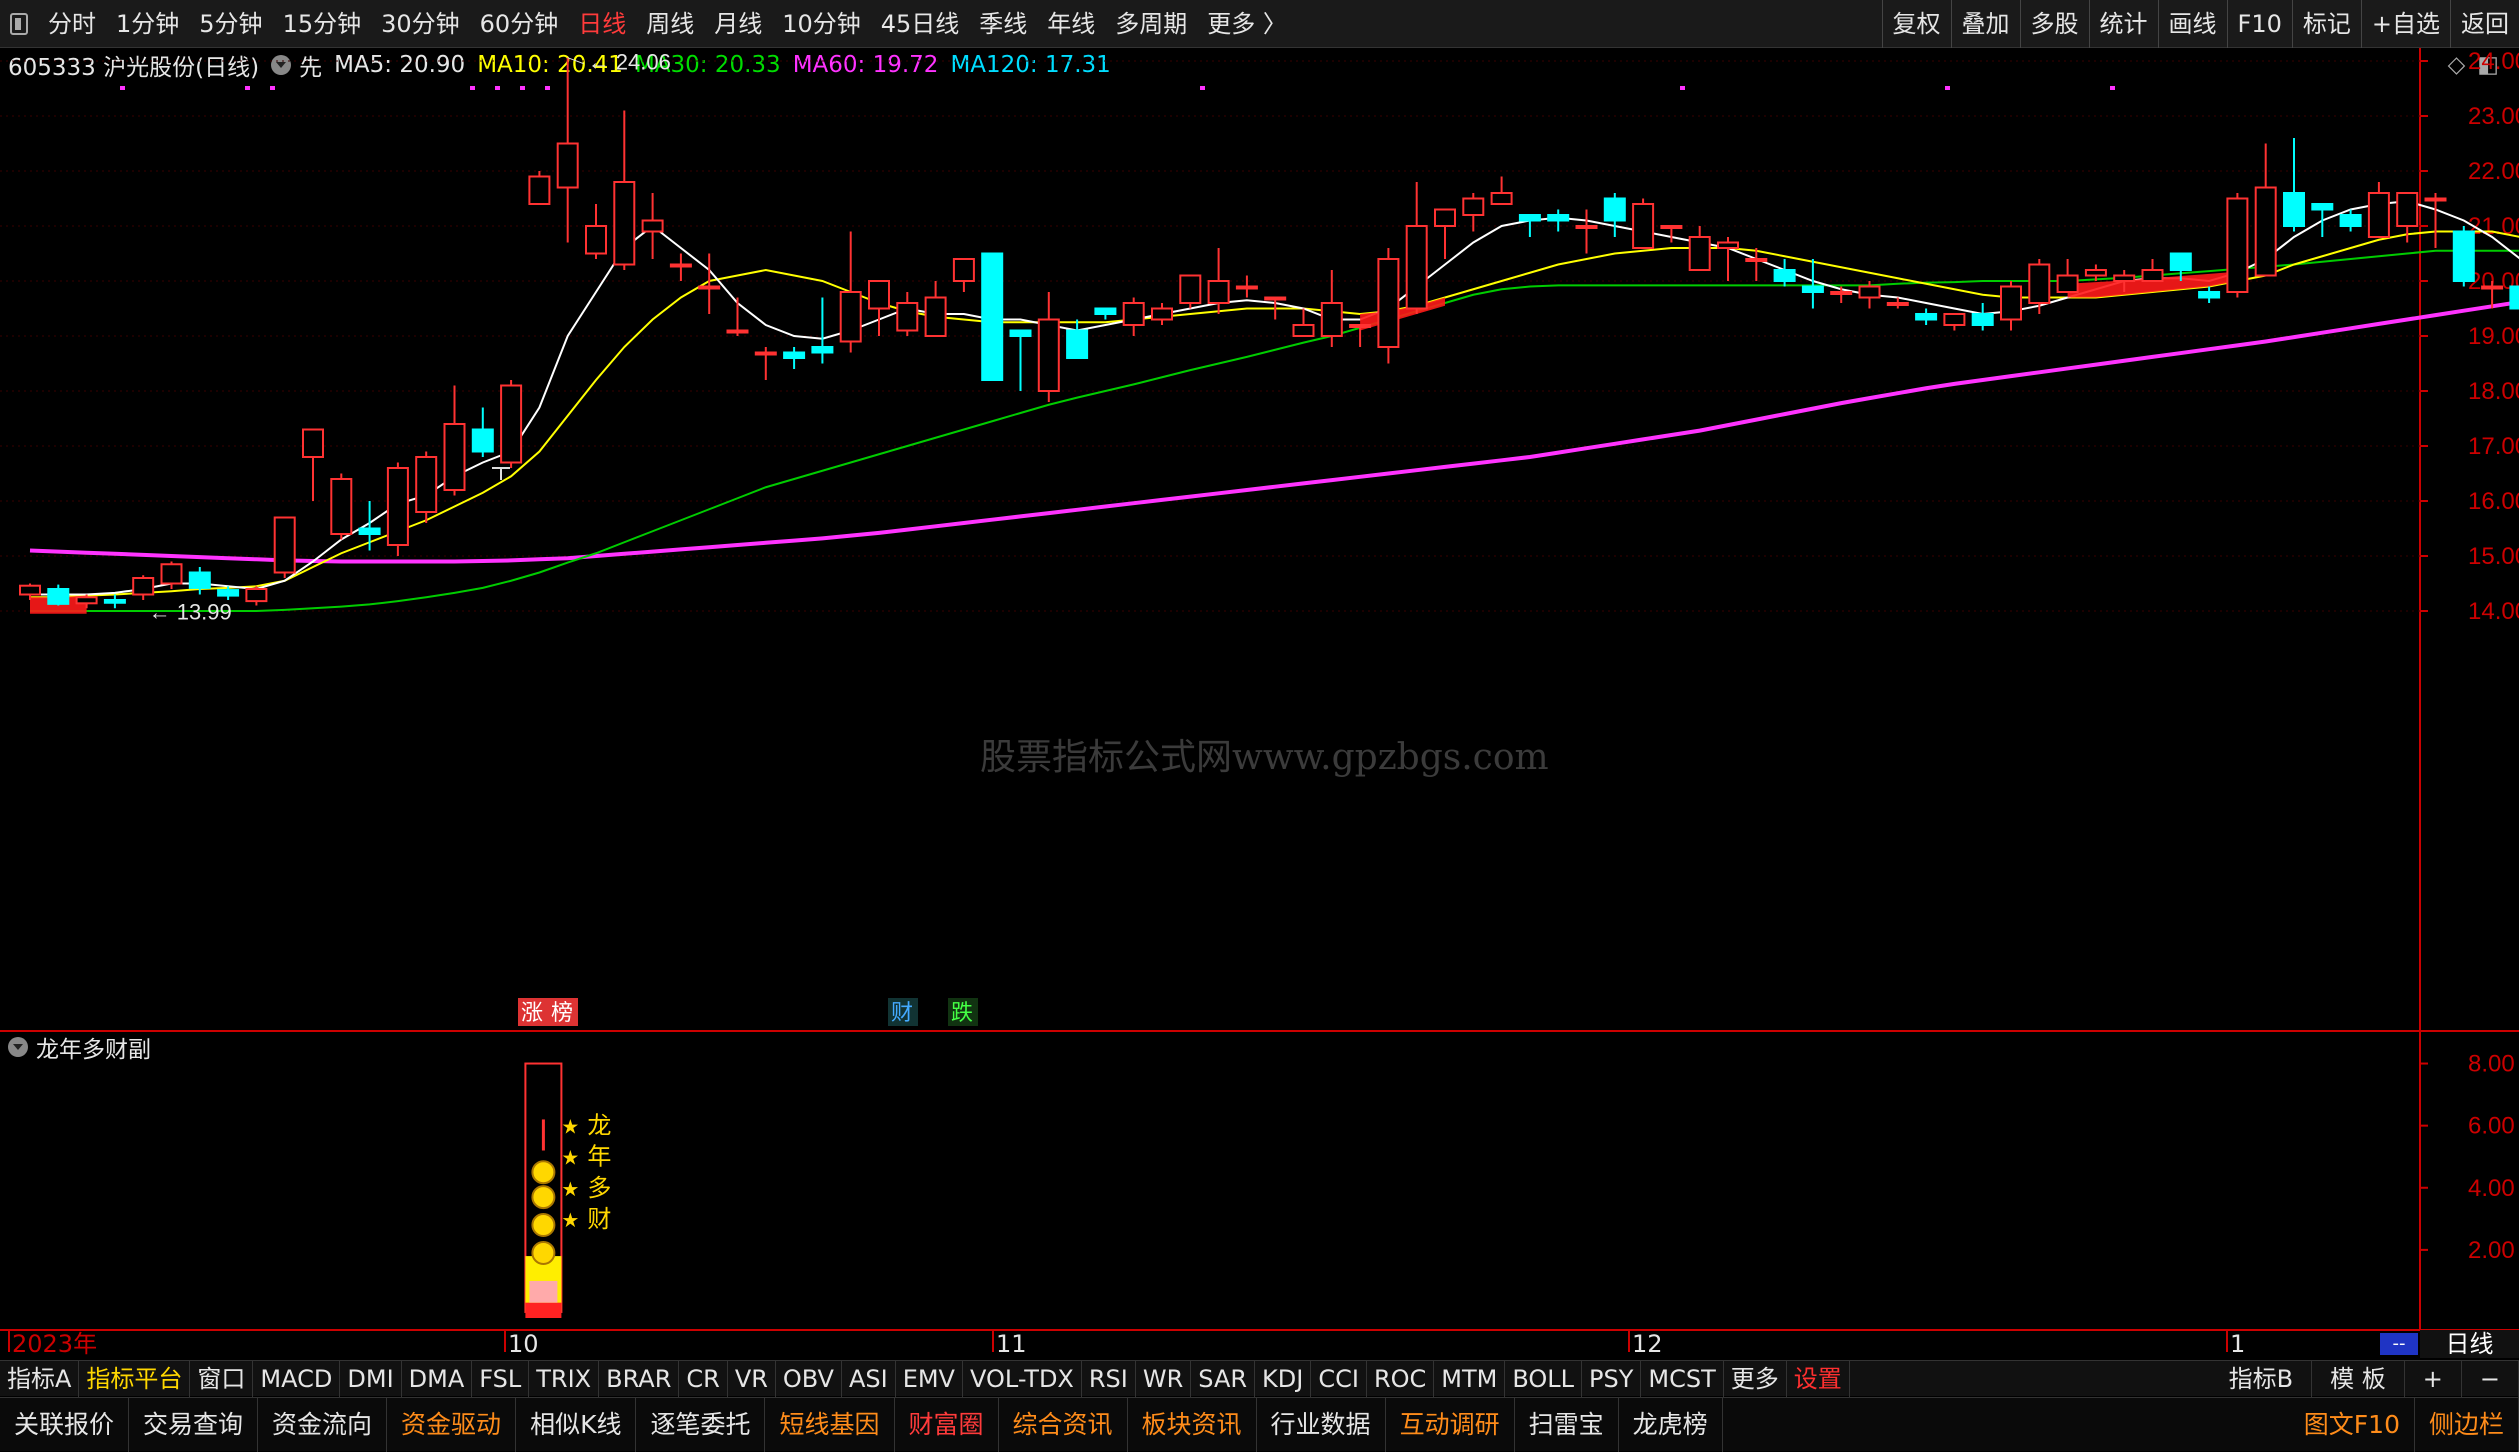 The width and height of the screenshot is (2519, 1452). Describe the element at coordinates (1192, 1424) in the screenshot. I see `function-tab: 板块资讯` at that location.